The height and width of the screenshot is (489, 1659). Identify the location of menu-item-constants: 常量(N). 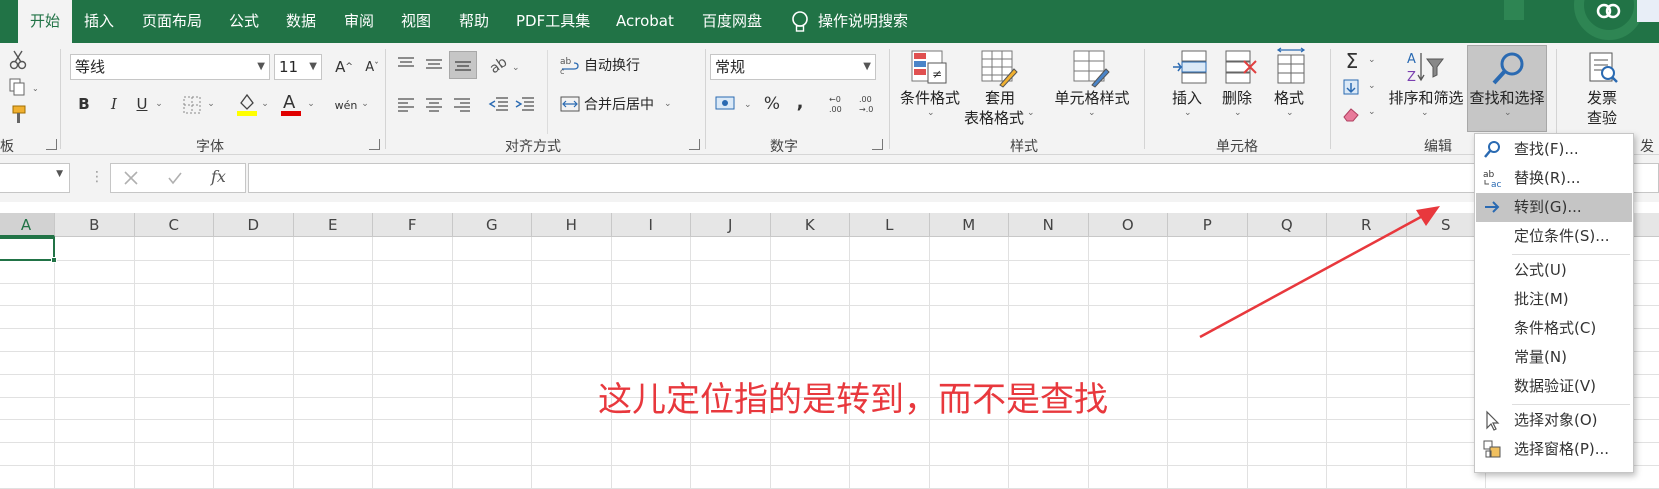
(1554, 357).